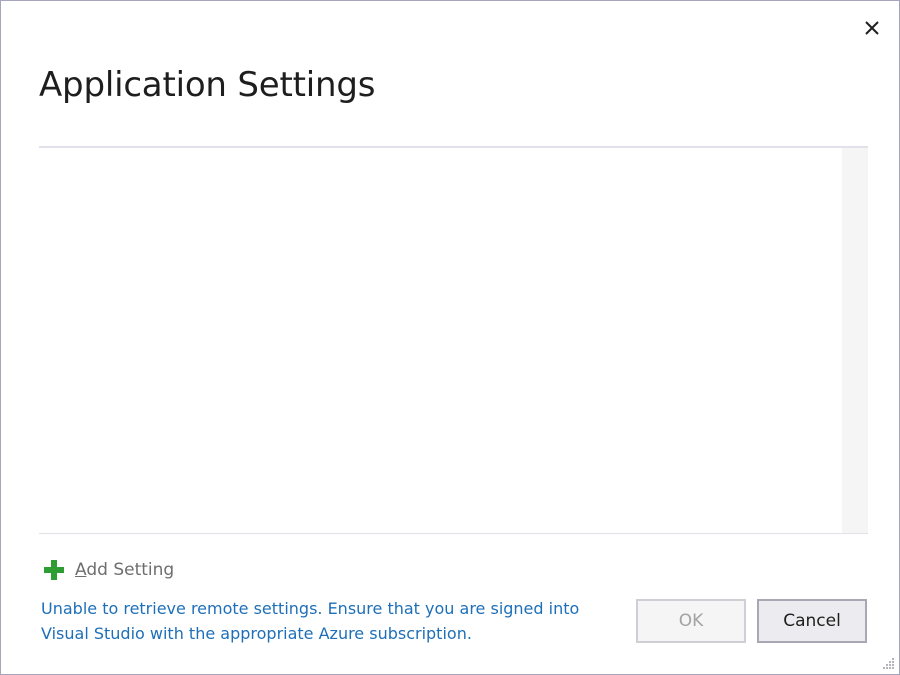 Image resolution: width=900 pixels, height=675 pixels. I want to click on add-setting-label: Add Setting, so click(124, 570).